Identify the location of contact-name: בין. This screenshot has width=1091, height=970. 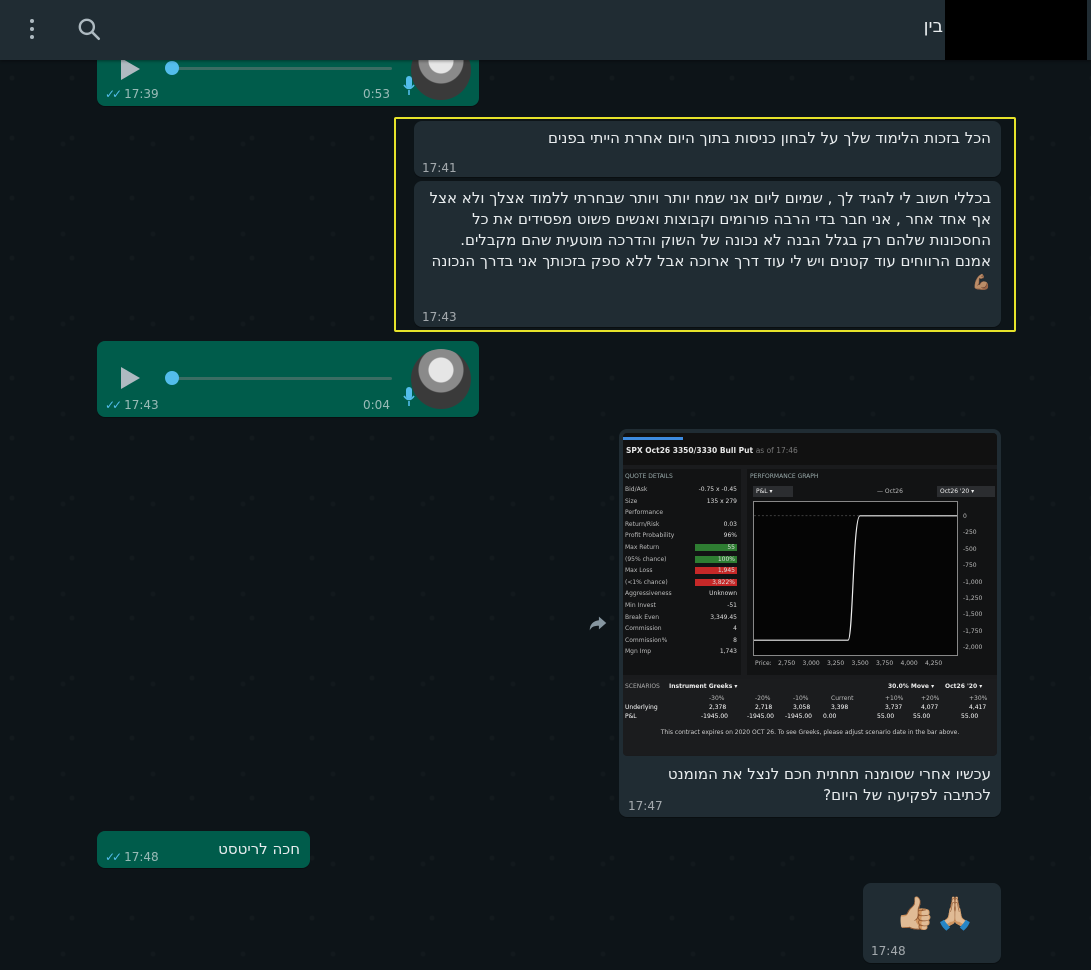
(933, 26).